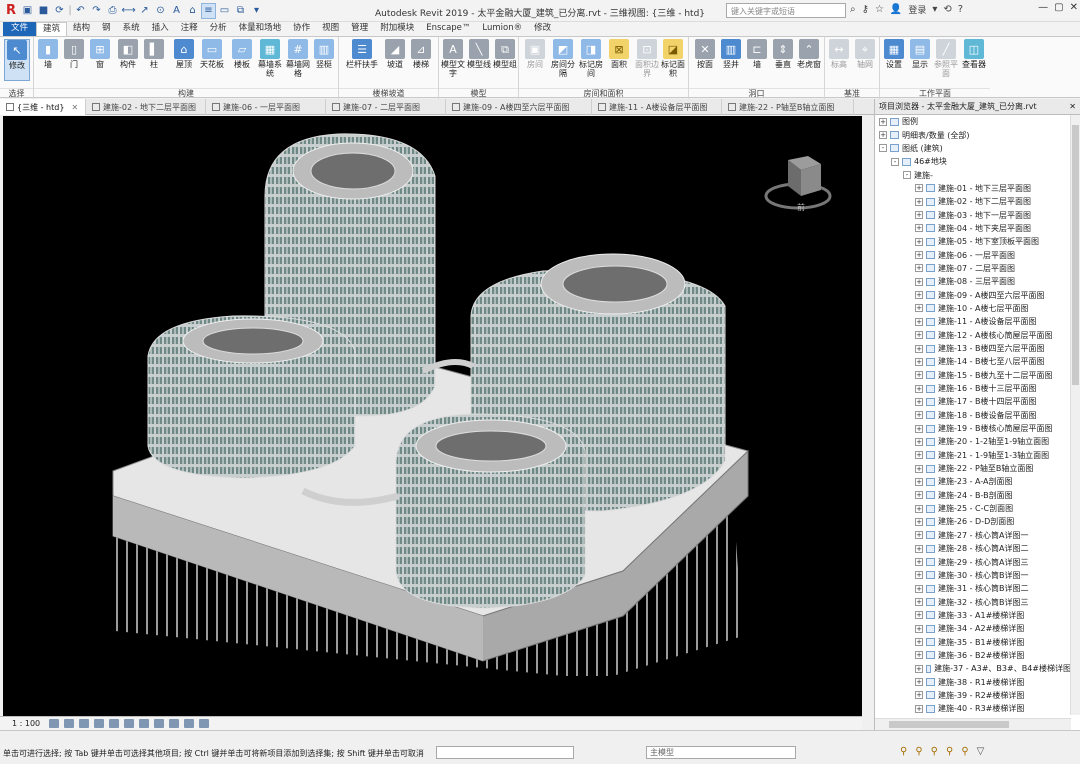  I want to click on browser-item: + 建施-17 - B楼十四层平面图, so click(973, 401).